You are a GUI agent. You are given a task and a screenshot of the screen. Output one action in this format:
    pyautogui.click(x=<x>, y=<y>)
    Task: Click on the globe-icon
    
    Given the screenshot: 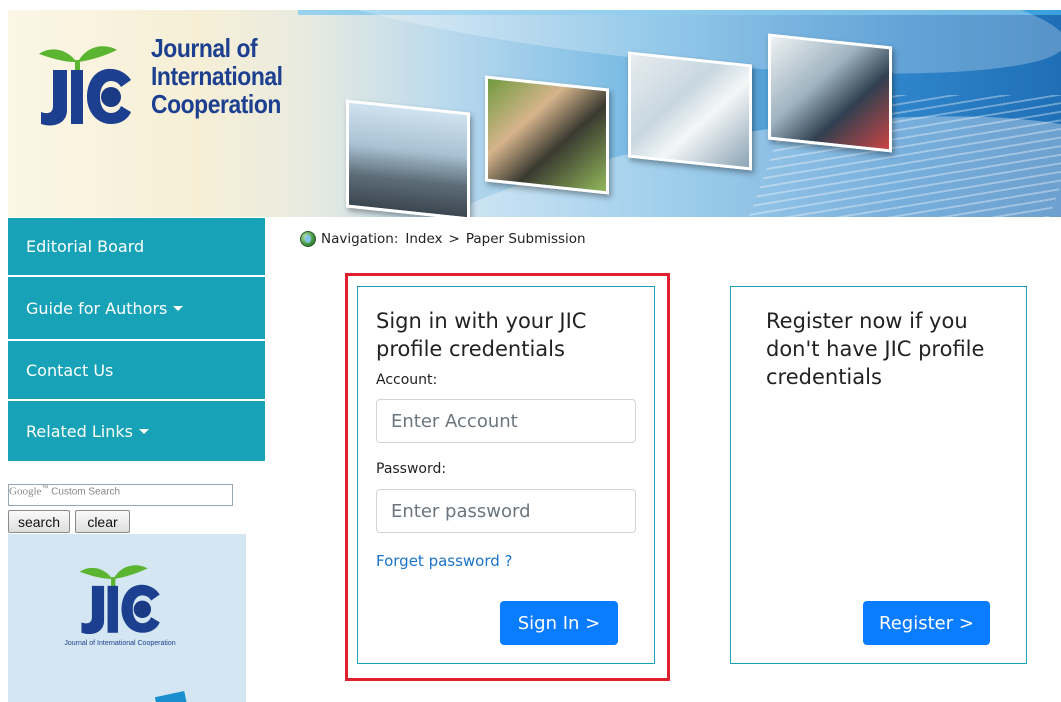 What is the action you would take?
    pyautogui.click(x=308, y=239)
    